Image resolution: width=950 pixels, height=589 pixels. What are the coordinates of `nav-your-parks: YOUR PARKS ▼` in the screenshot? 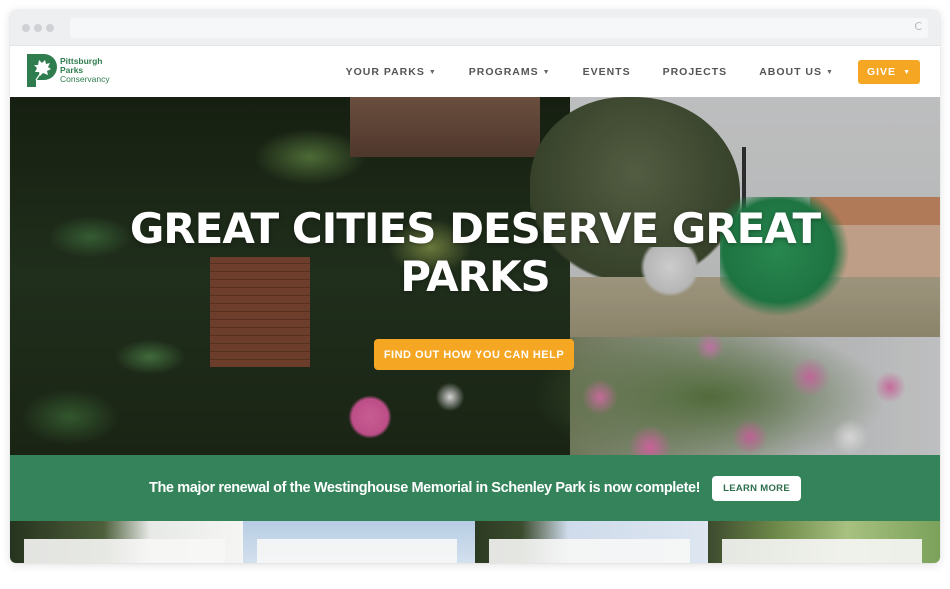 It's located at (391, 72).